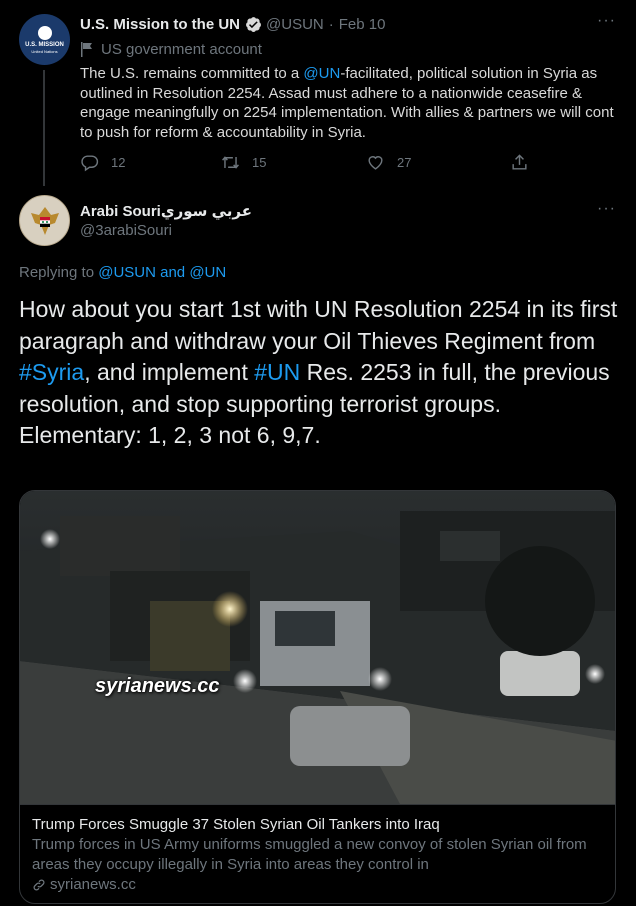  I want to click on replying-prefix: Replying to, so click(59, 272).